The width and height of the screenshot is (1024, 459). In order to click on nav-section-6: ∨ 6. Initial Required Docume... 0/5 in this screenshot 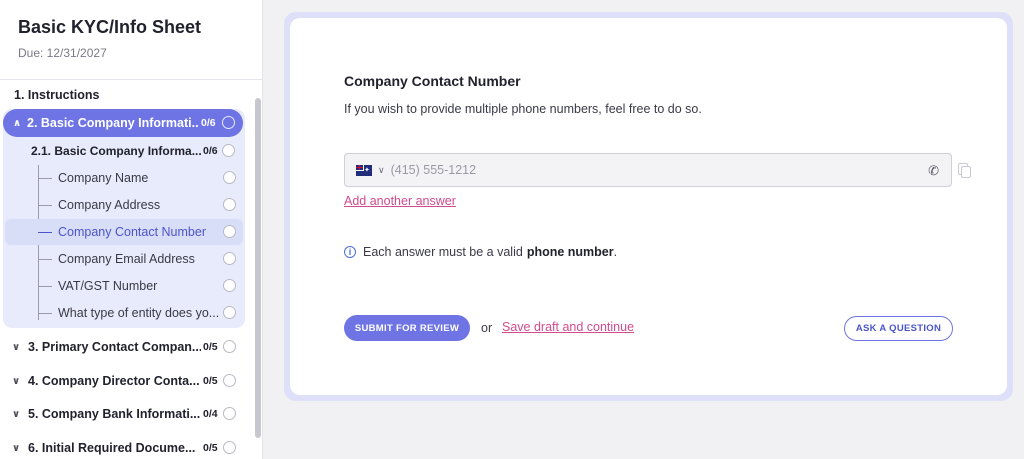, I will do `click(127, 447)`.